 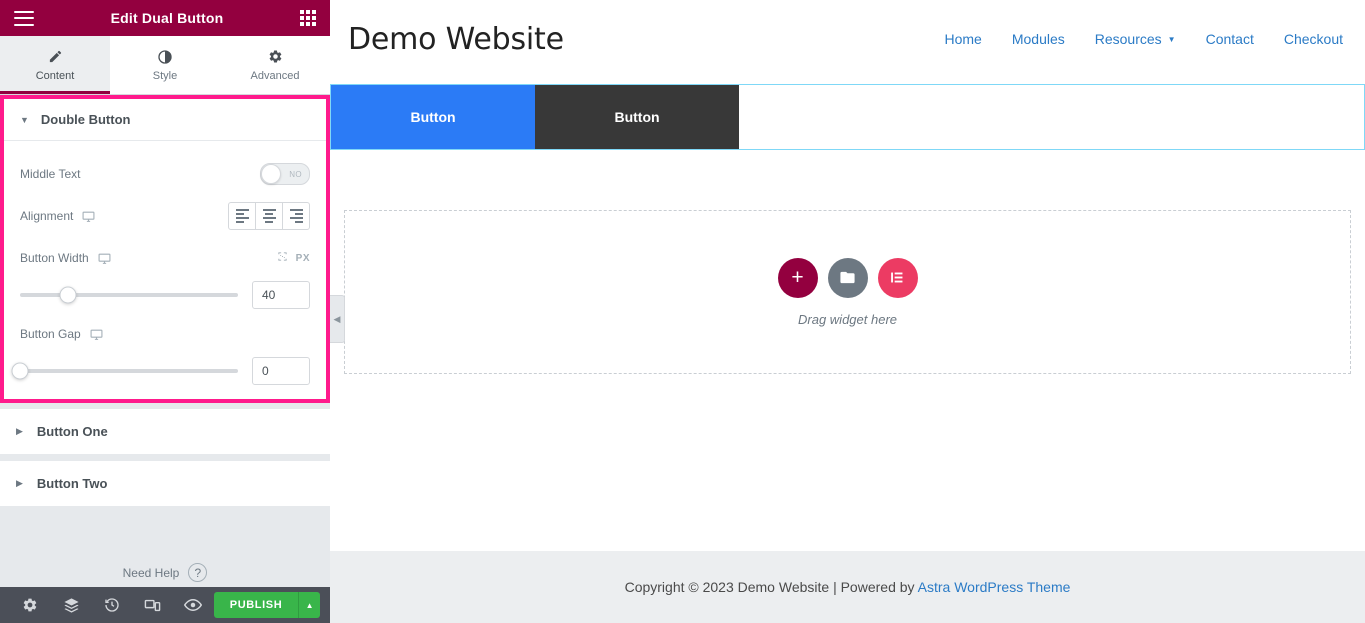 I want to click on button-width-slider-thumb, so click(x=68, y=295).